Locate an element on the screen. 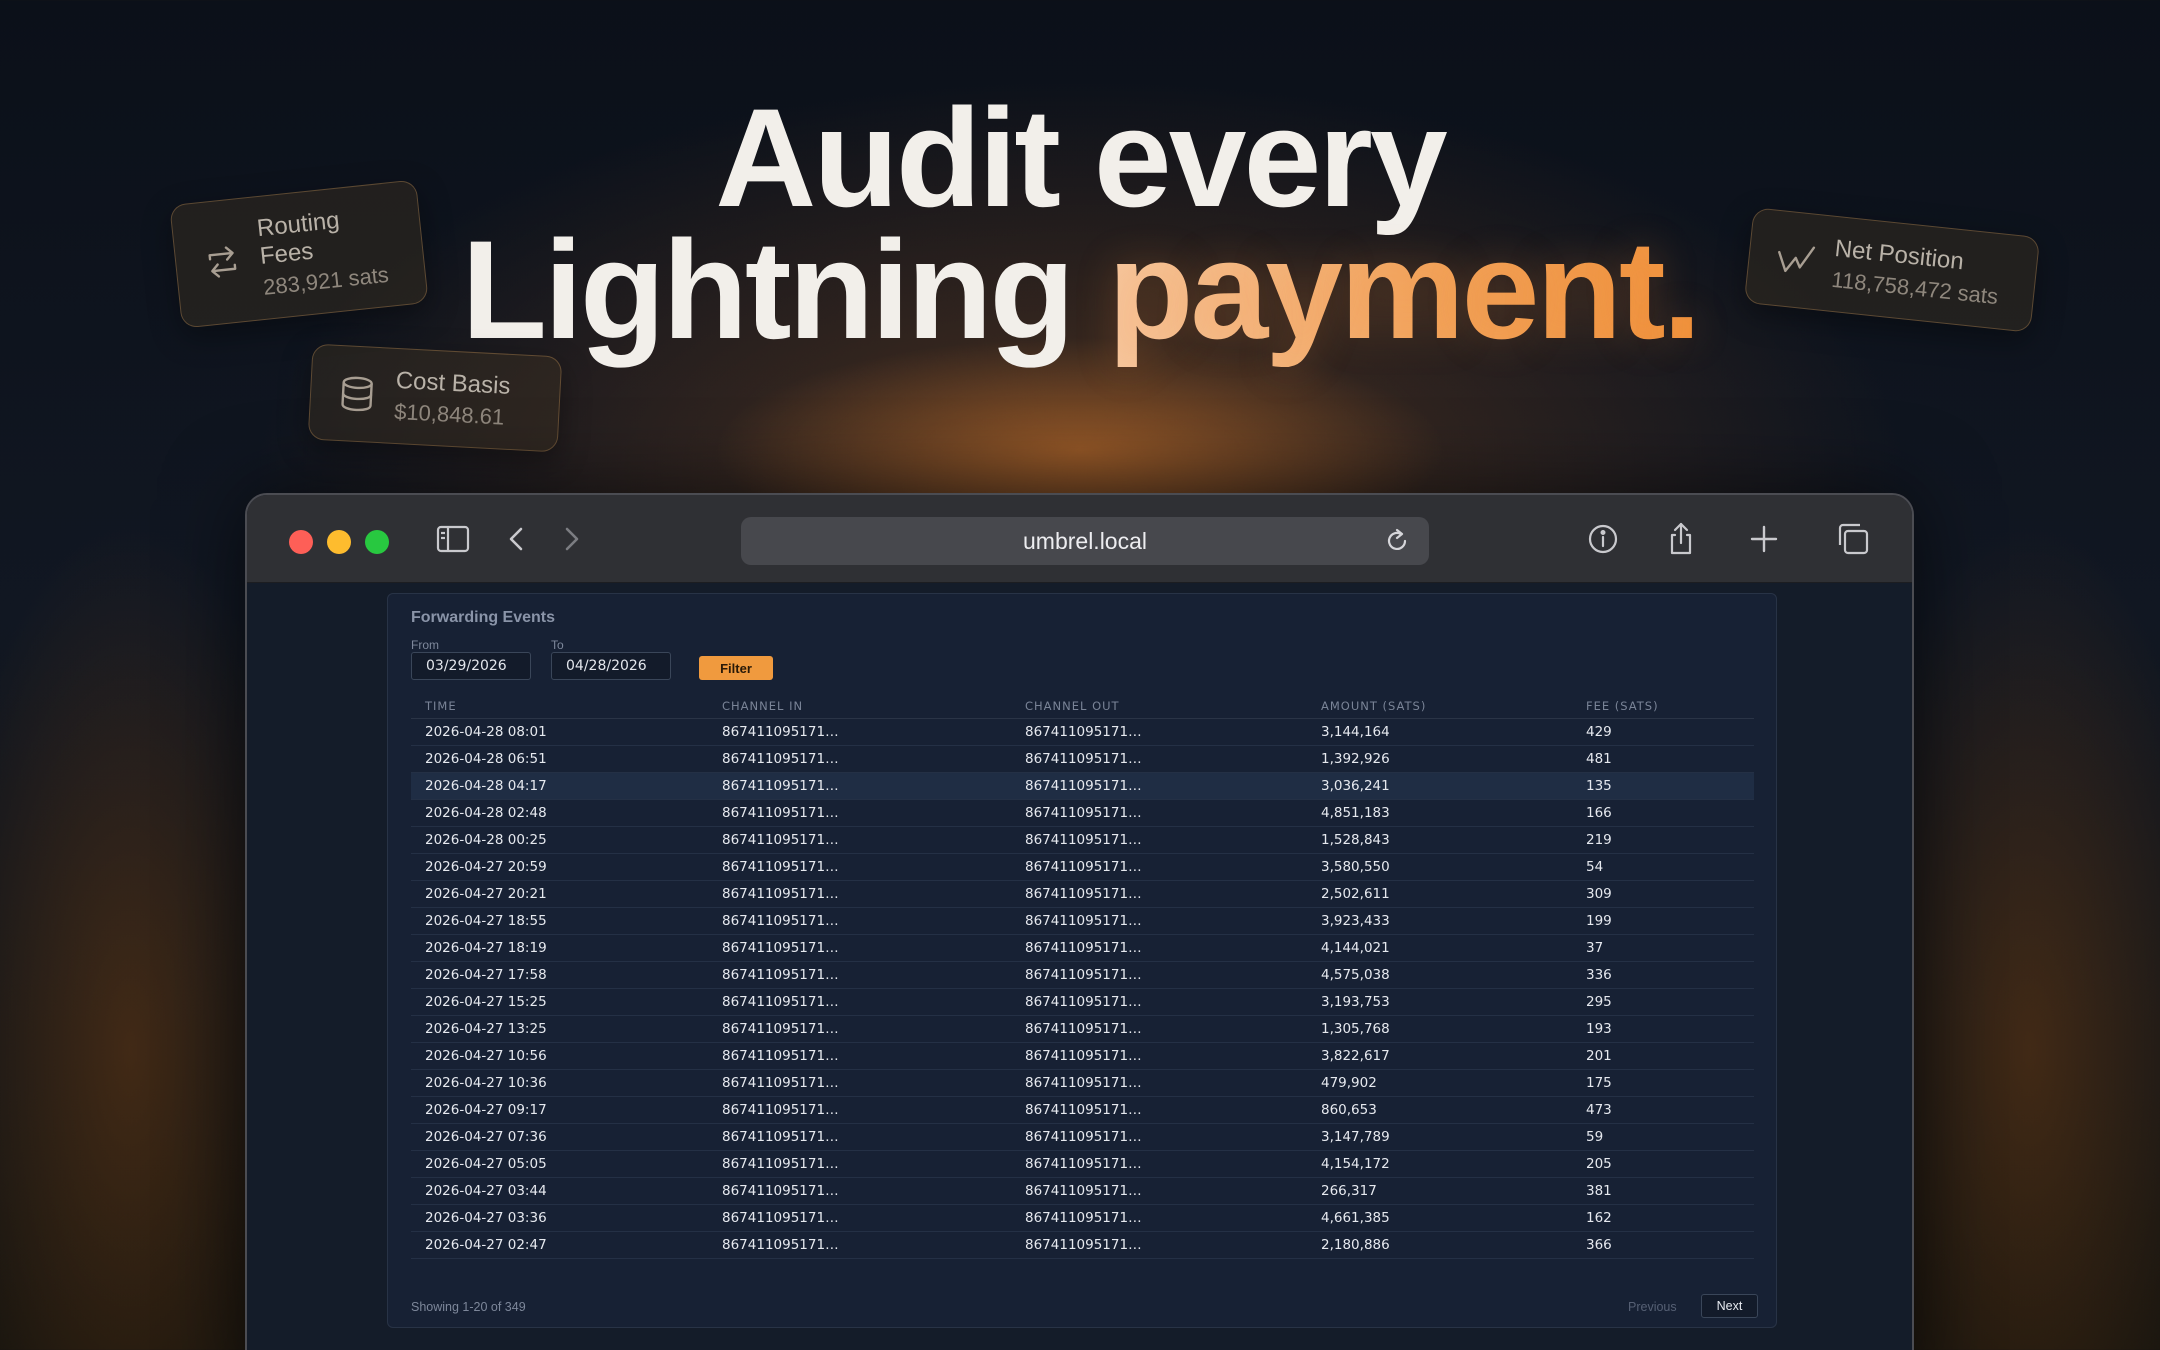 This screenshot has width=2160, height=1350. cell-fee: 199 is located at coordinates (1663, 921).